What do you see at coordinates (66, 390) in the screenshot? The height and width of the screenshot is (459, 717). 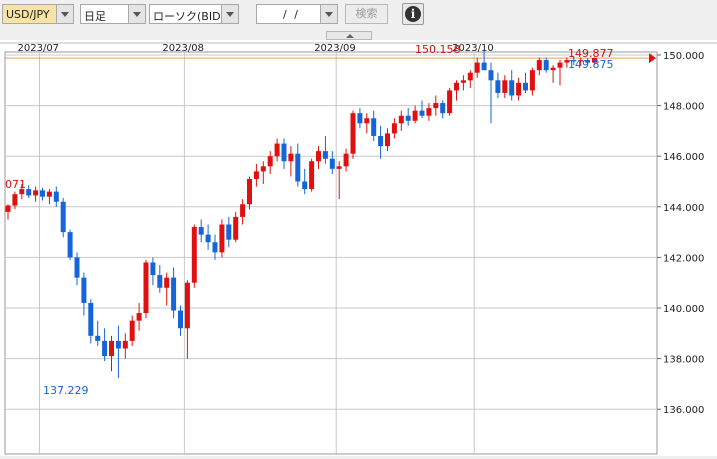 I see `low-price-label: 137.229` at bounding box center [66, 390].